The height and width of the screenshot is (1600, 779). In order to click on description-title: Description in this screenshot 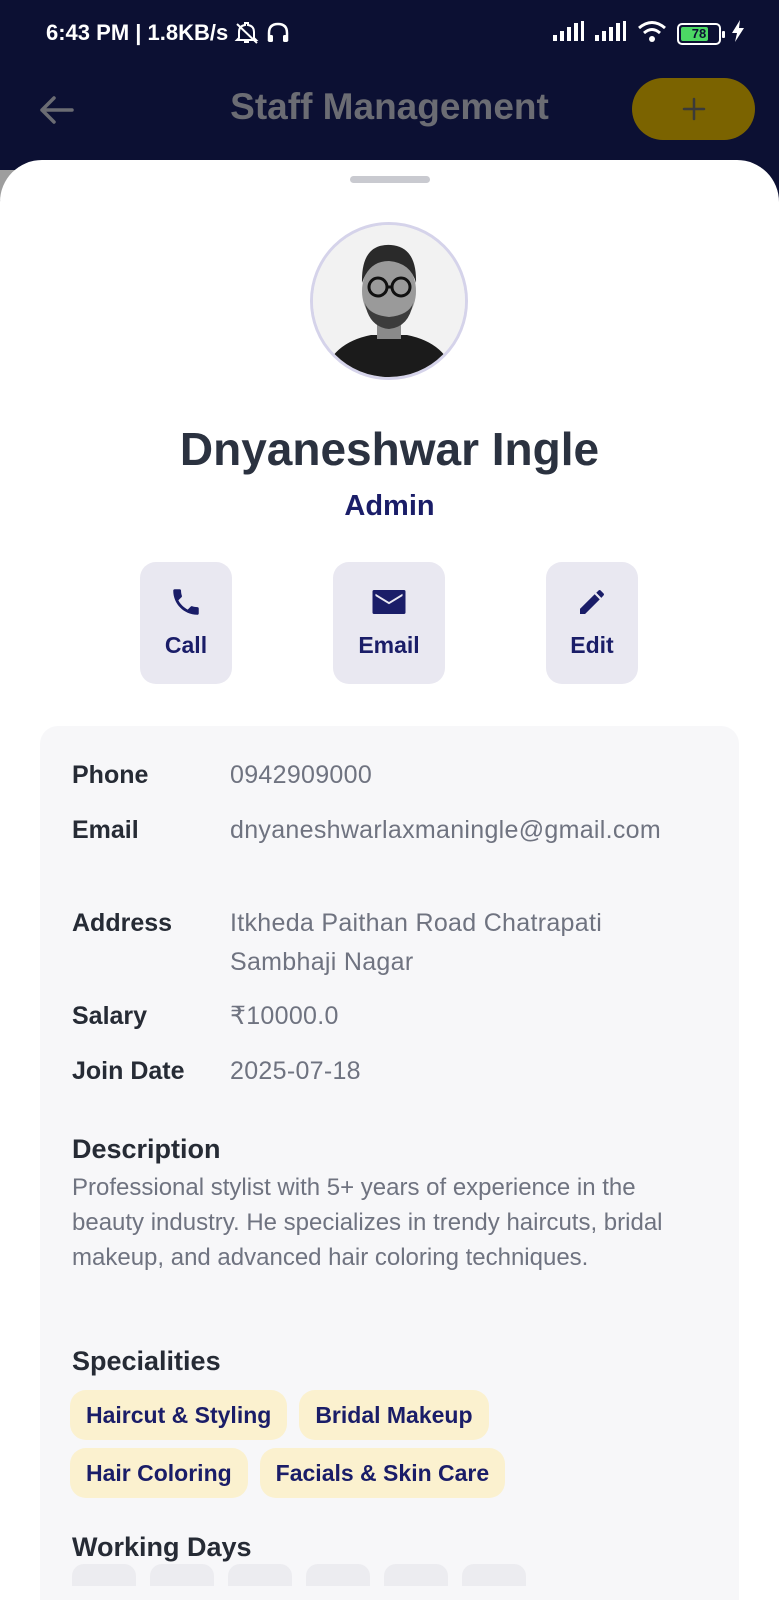, I will do `click(146, 1149)`.